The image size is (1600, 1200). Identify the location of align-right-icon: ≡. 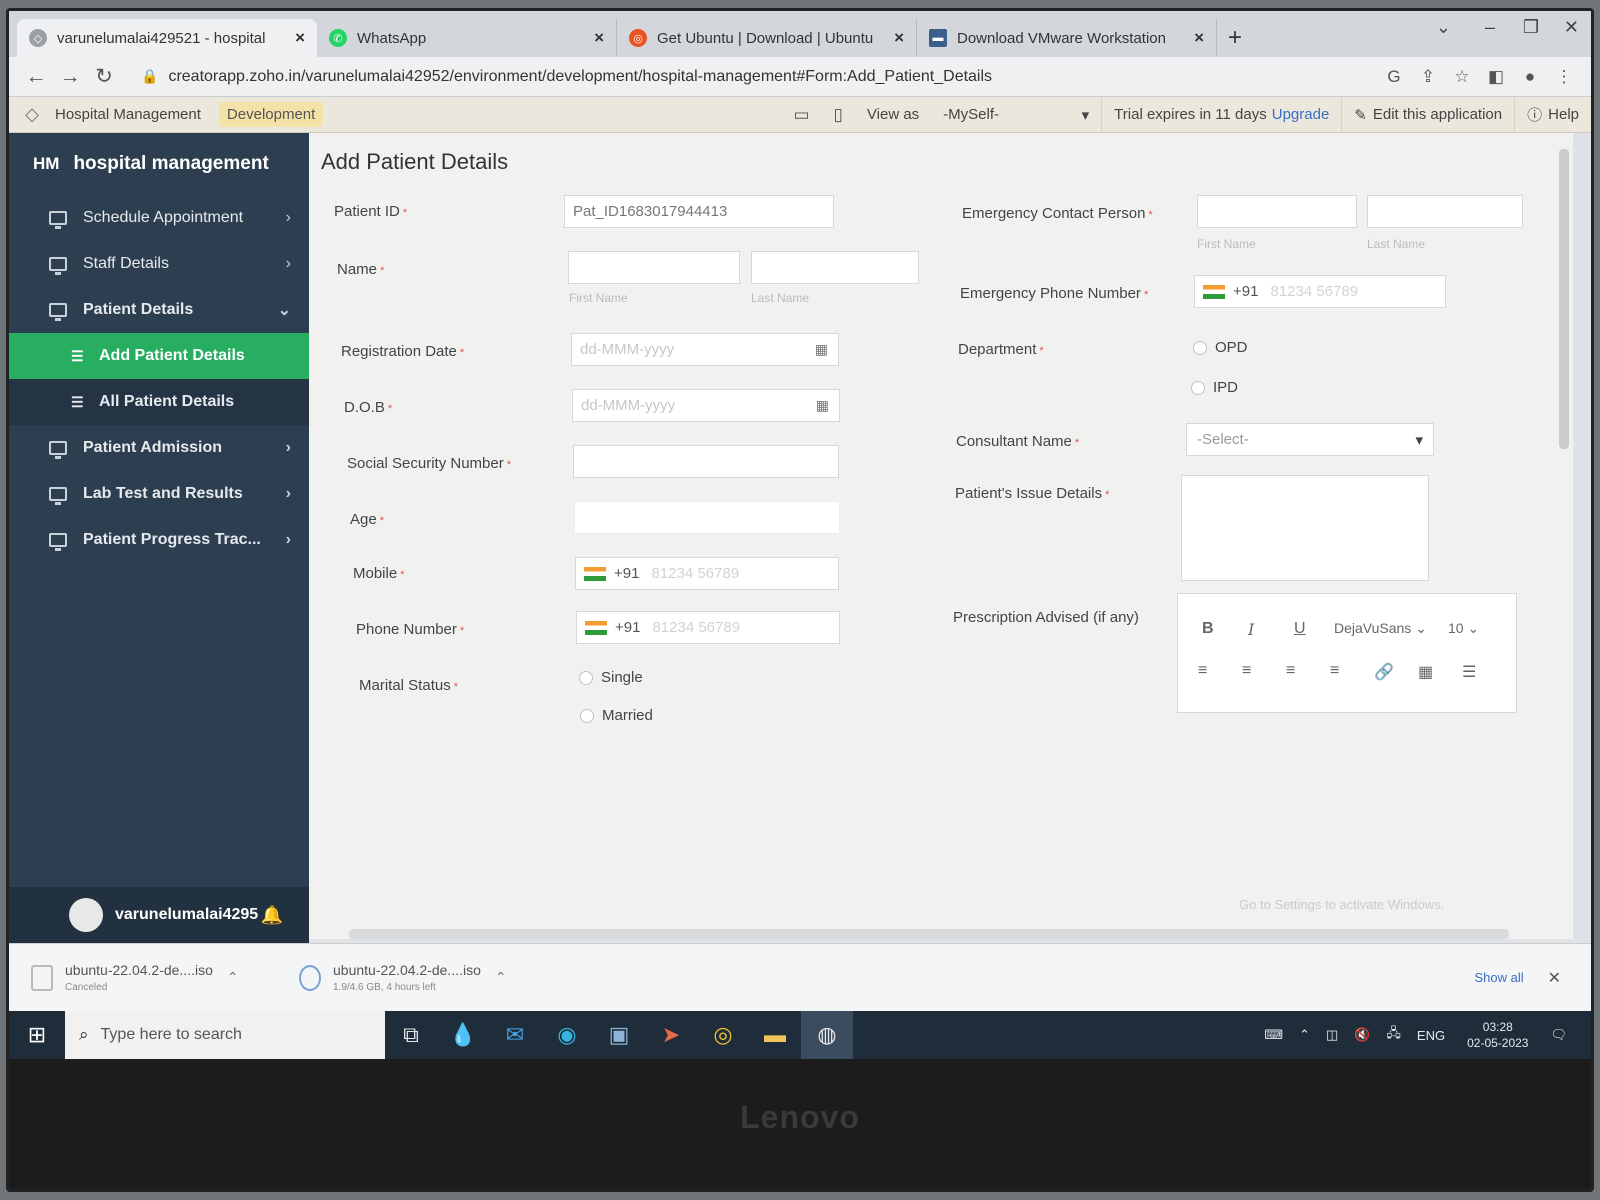
(1290, 671).